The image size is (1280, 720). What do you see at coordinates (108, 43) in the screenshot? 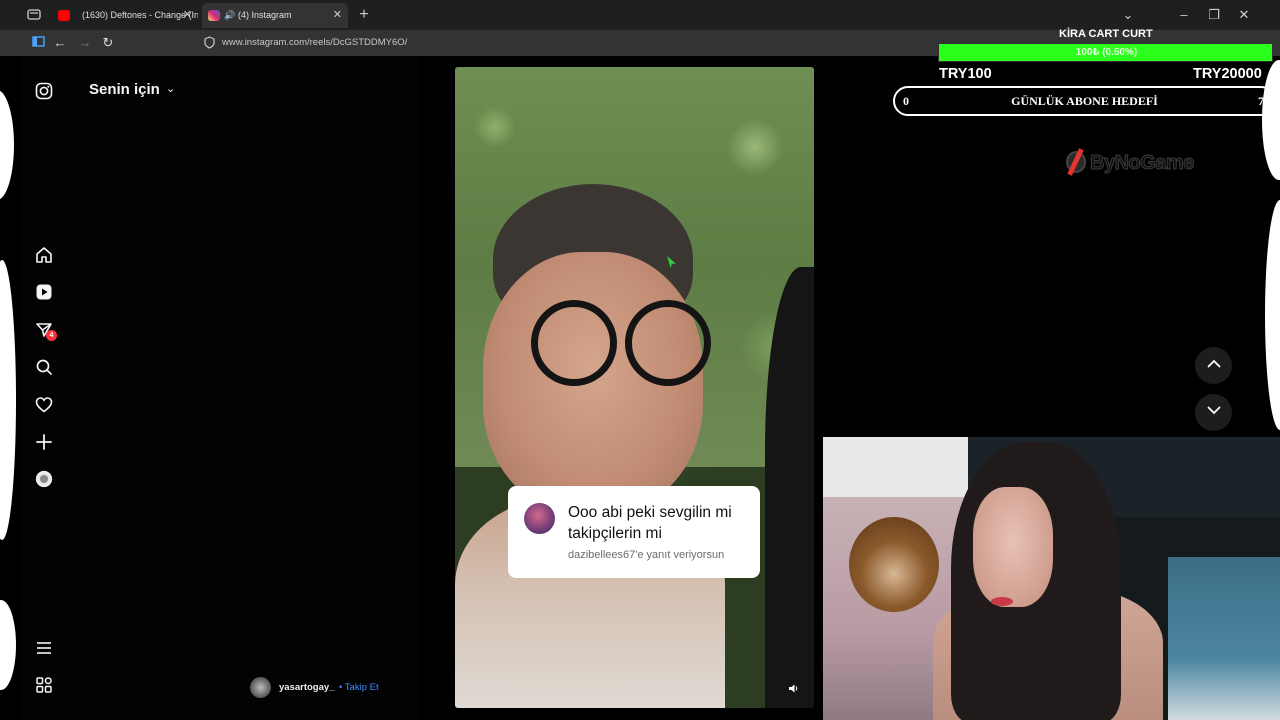
I see `reload-icon: ↻` at bounding box center [108, 43].